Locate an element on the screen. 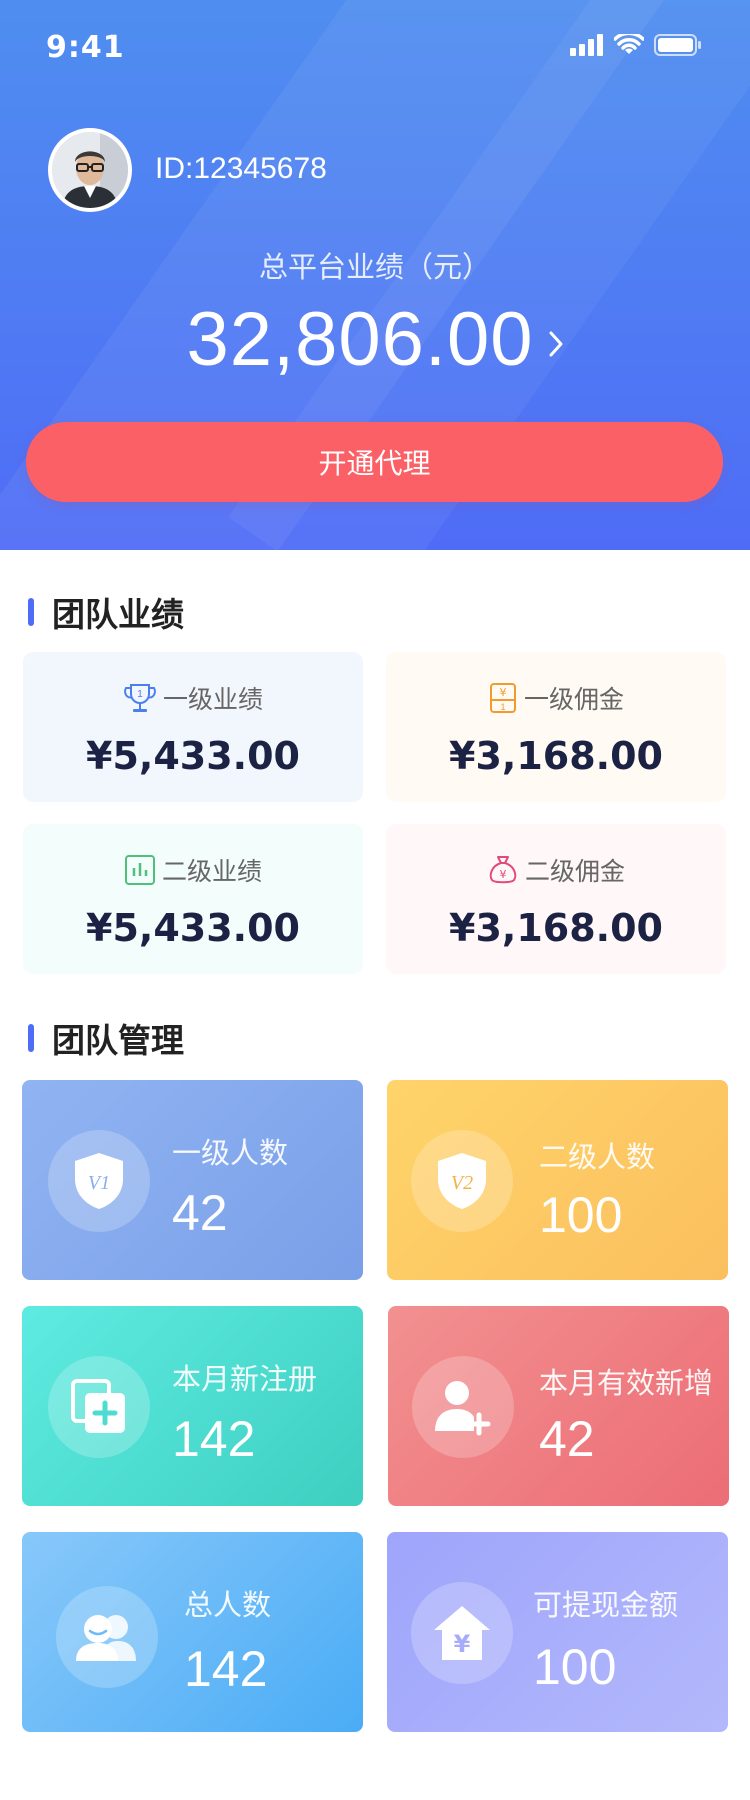  team-management-header: 团队管理 is located at coordinates (106, 1038).